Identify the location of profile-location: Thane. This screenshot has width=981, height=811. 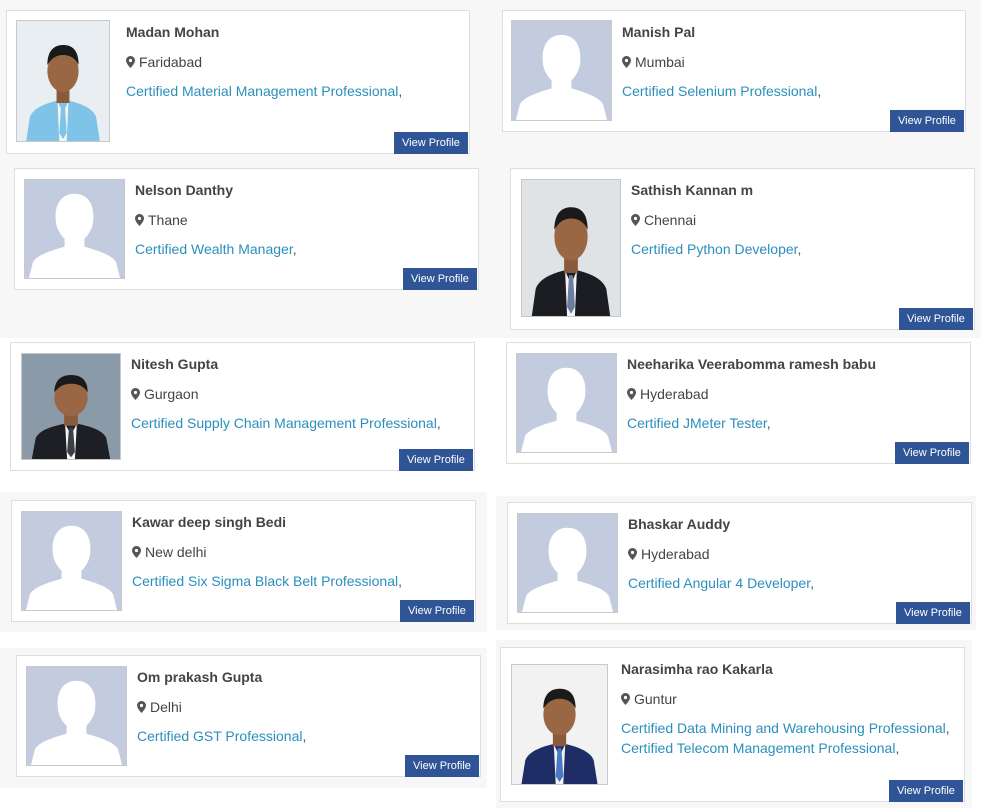
(161, 220).